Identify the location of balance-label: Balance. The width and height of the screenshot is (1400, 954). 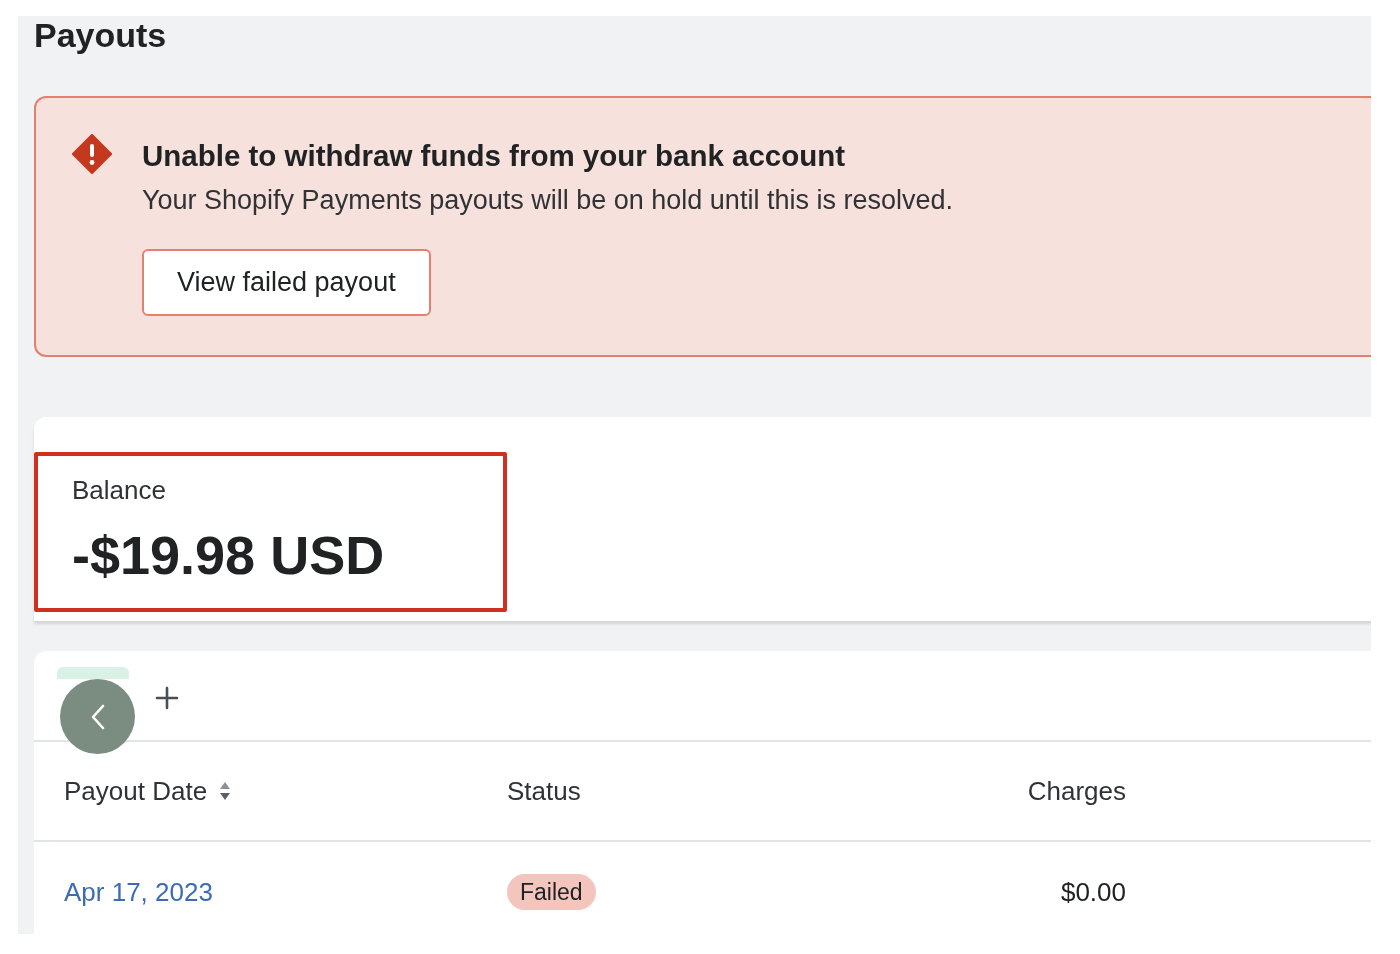
(119, 490).